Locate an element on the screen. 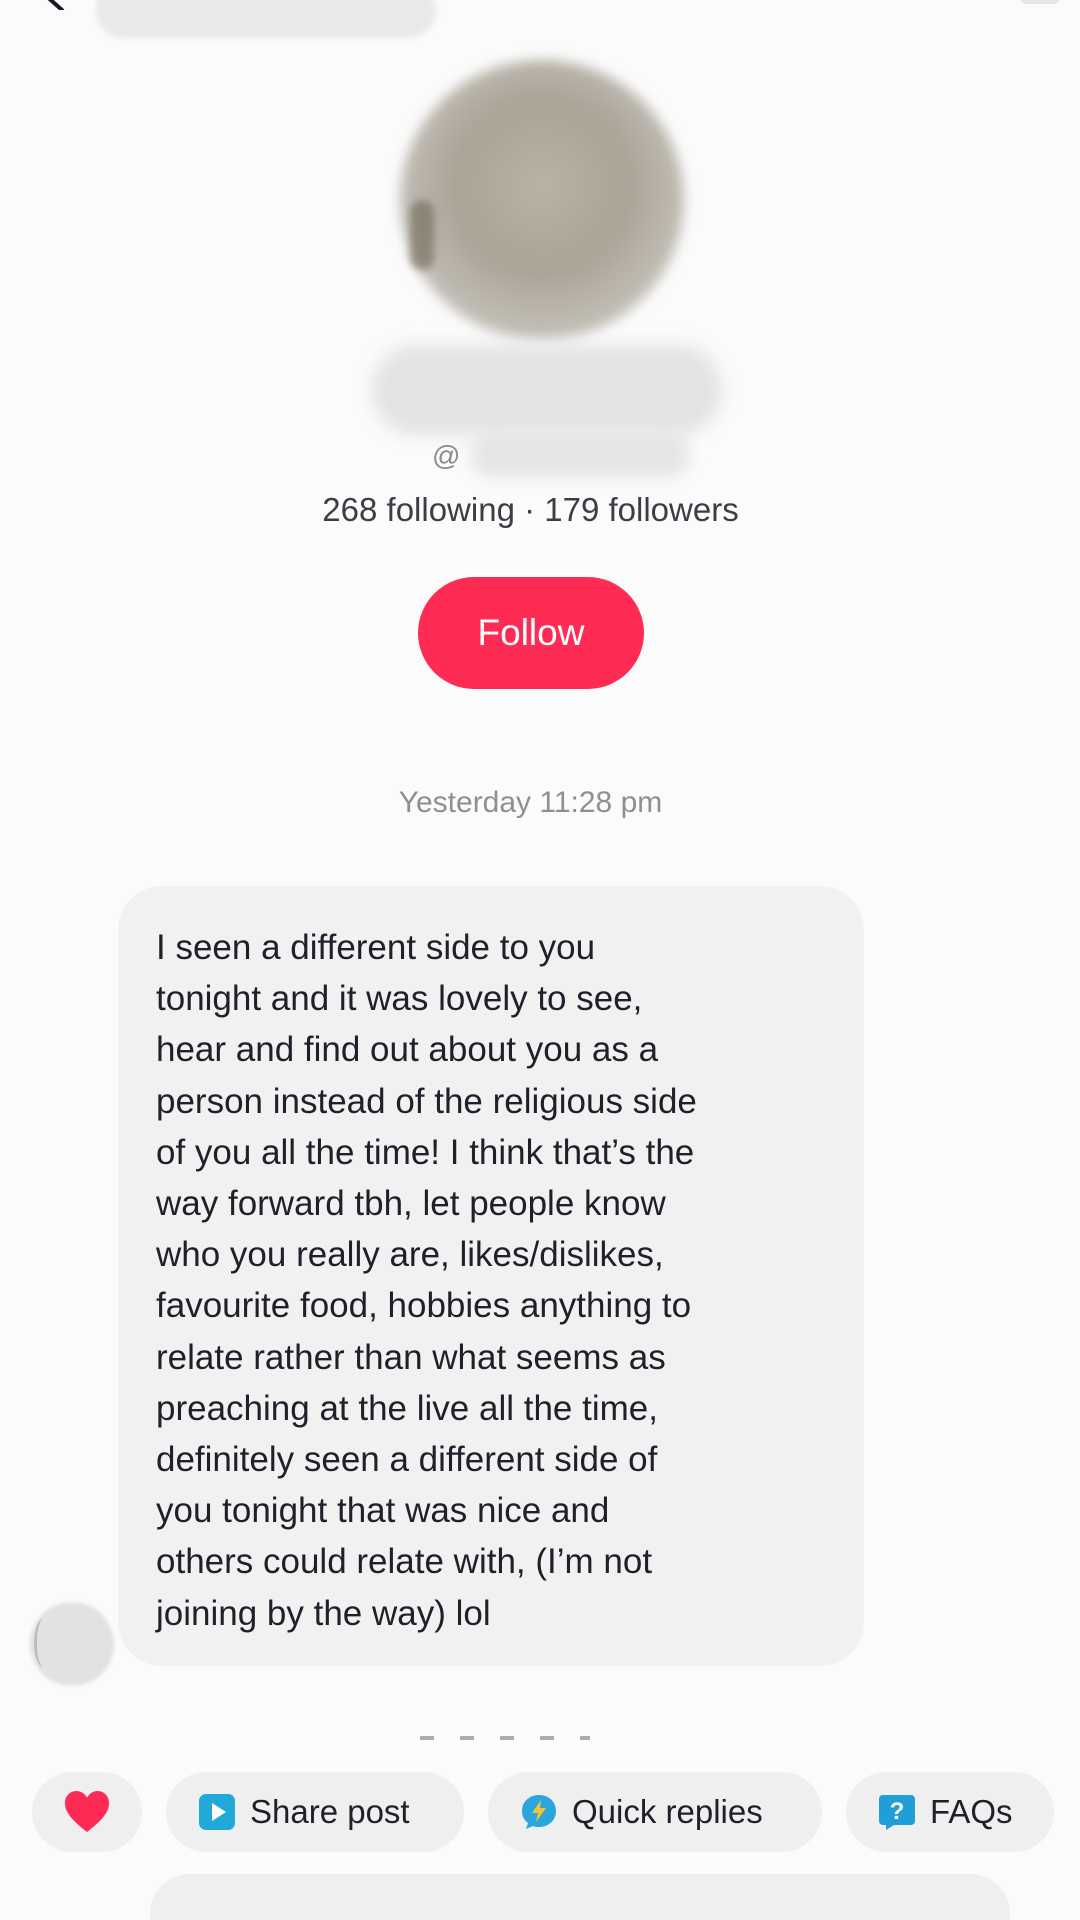 This screenshot has width=1080, height=1920. profile-handle-redacted is located at coordinates (580, 454).